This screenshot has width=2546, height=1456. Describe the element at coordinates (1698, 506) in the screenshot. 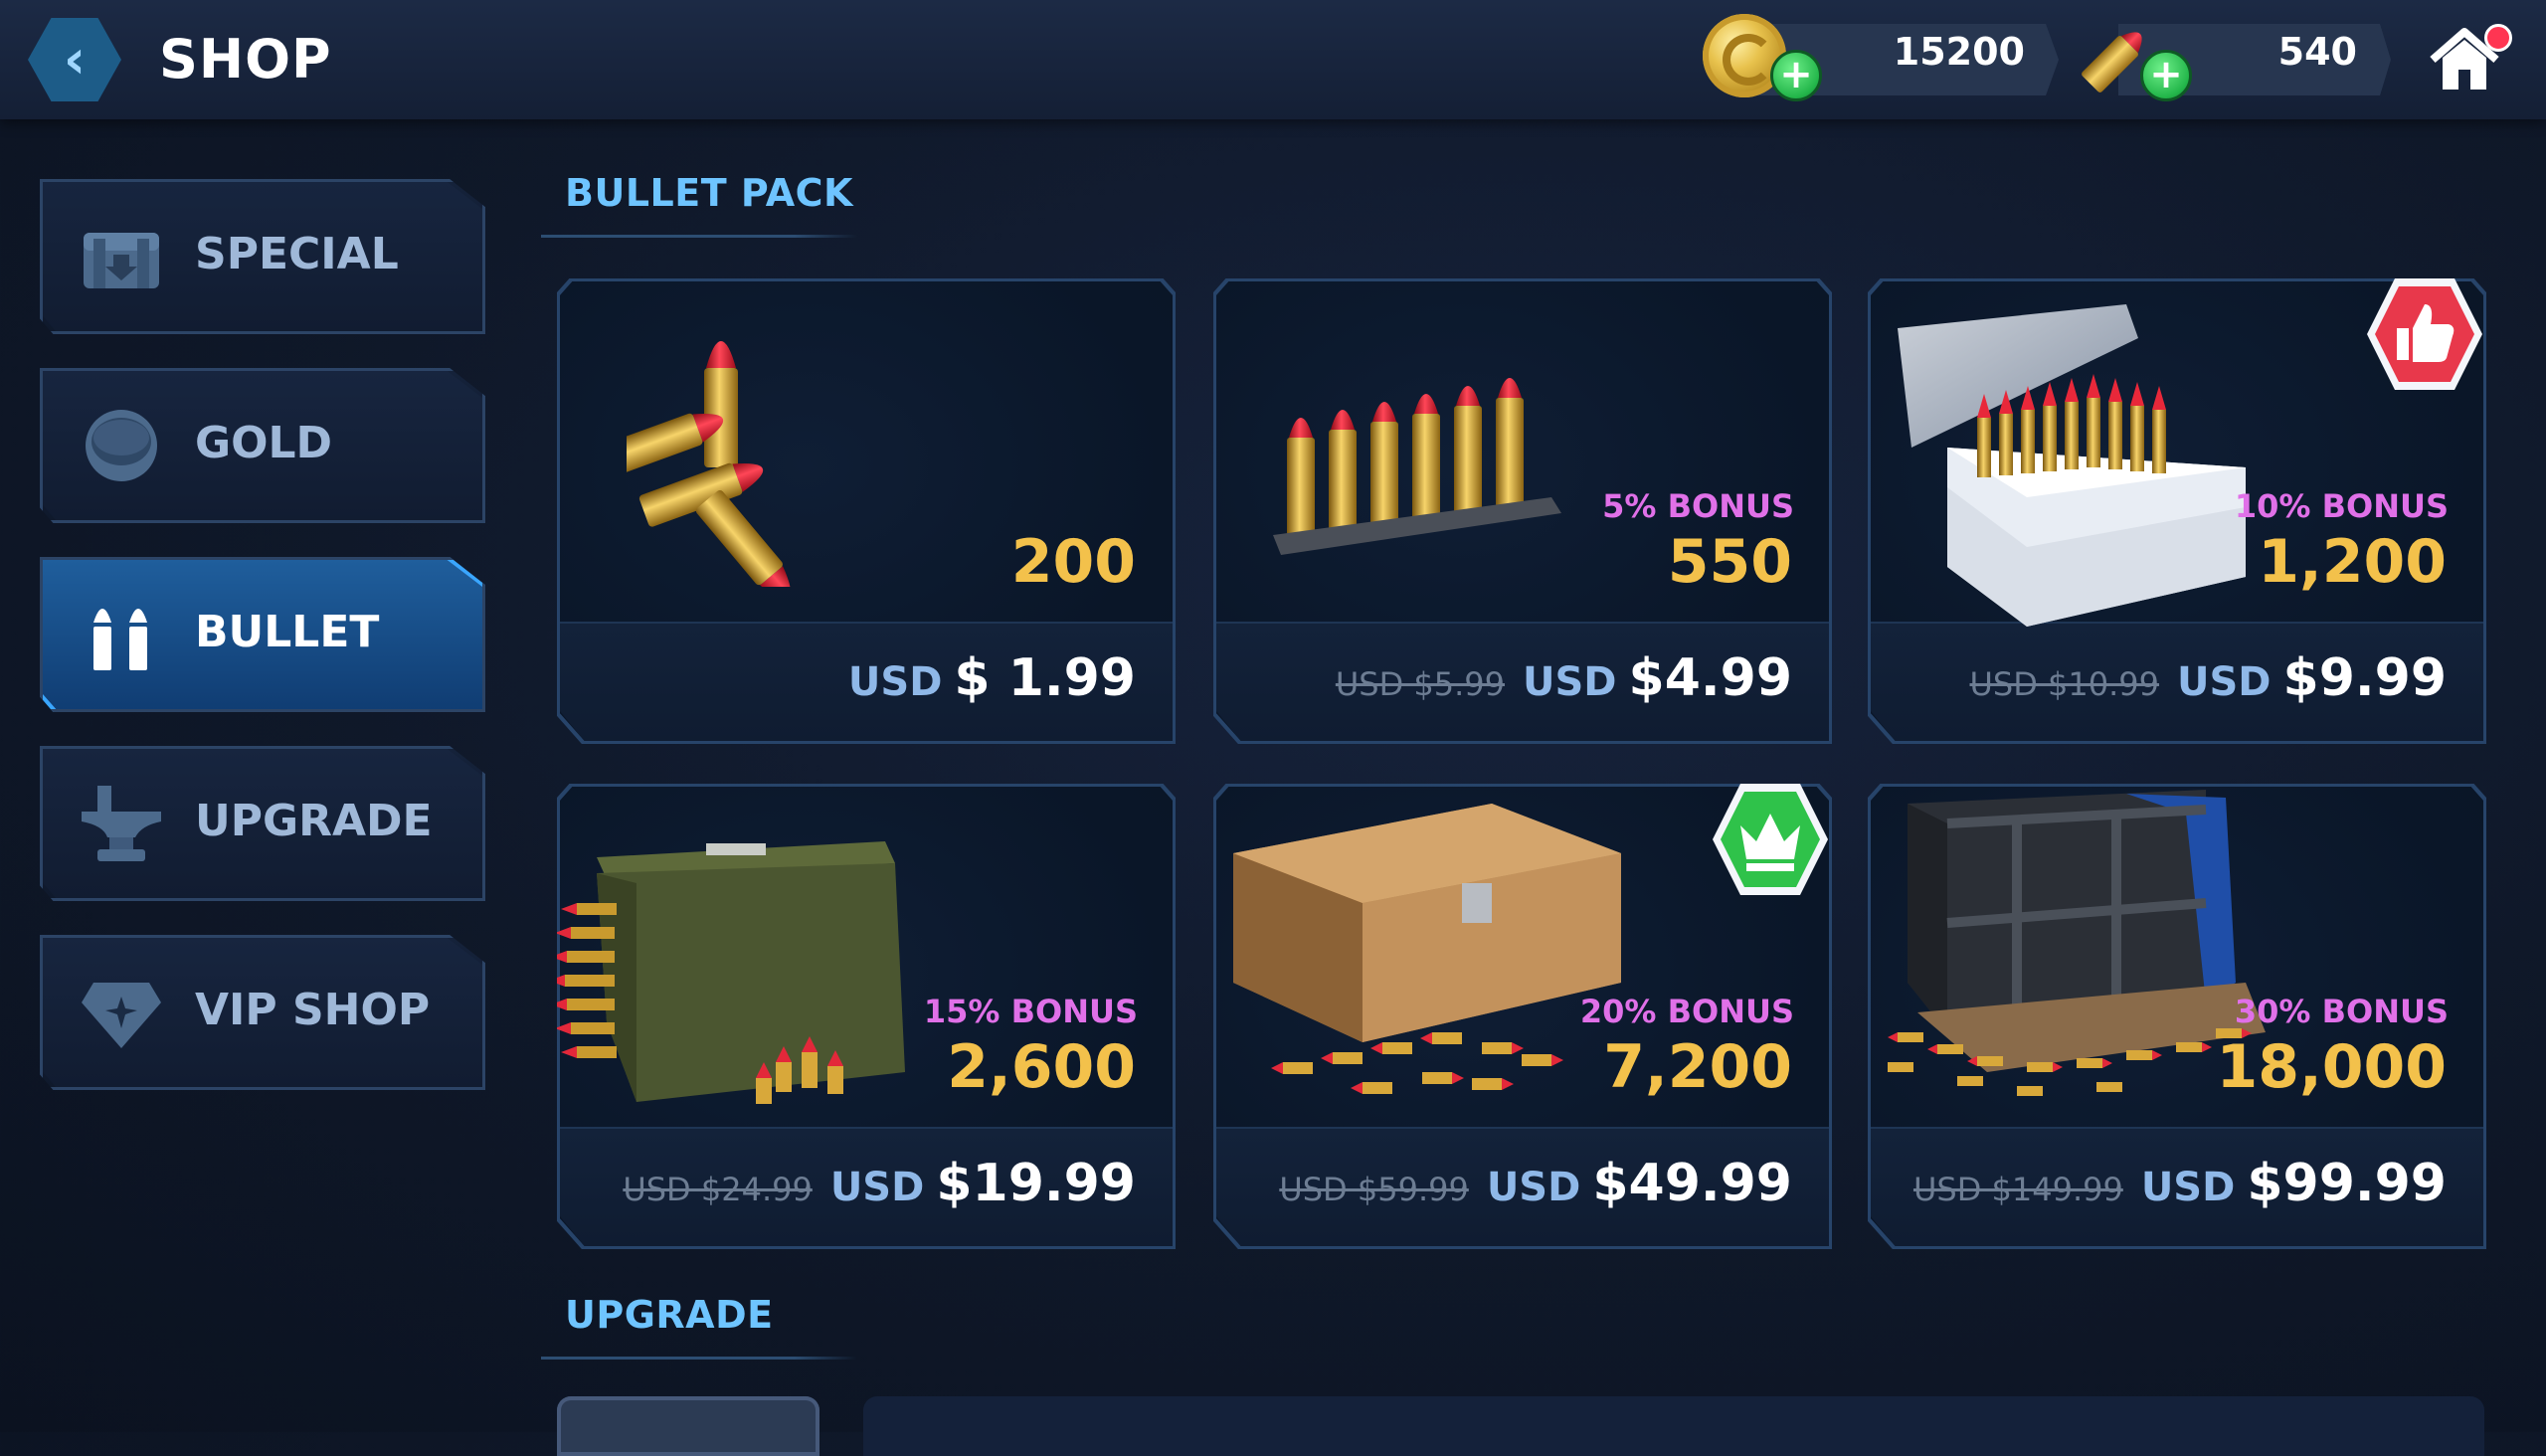

I see `pack-bonus: 5% BONUS` at that location.